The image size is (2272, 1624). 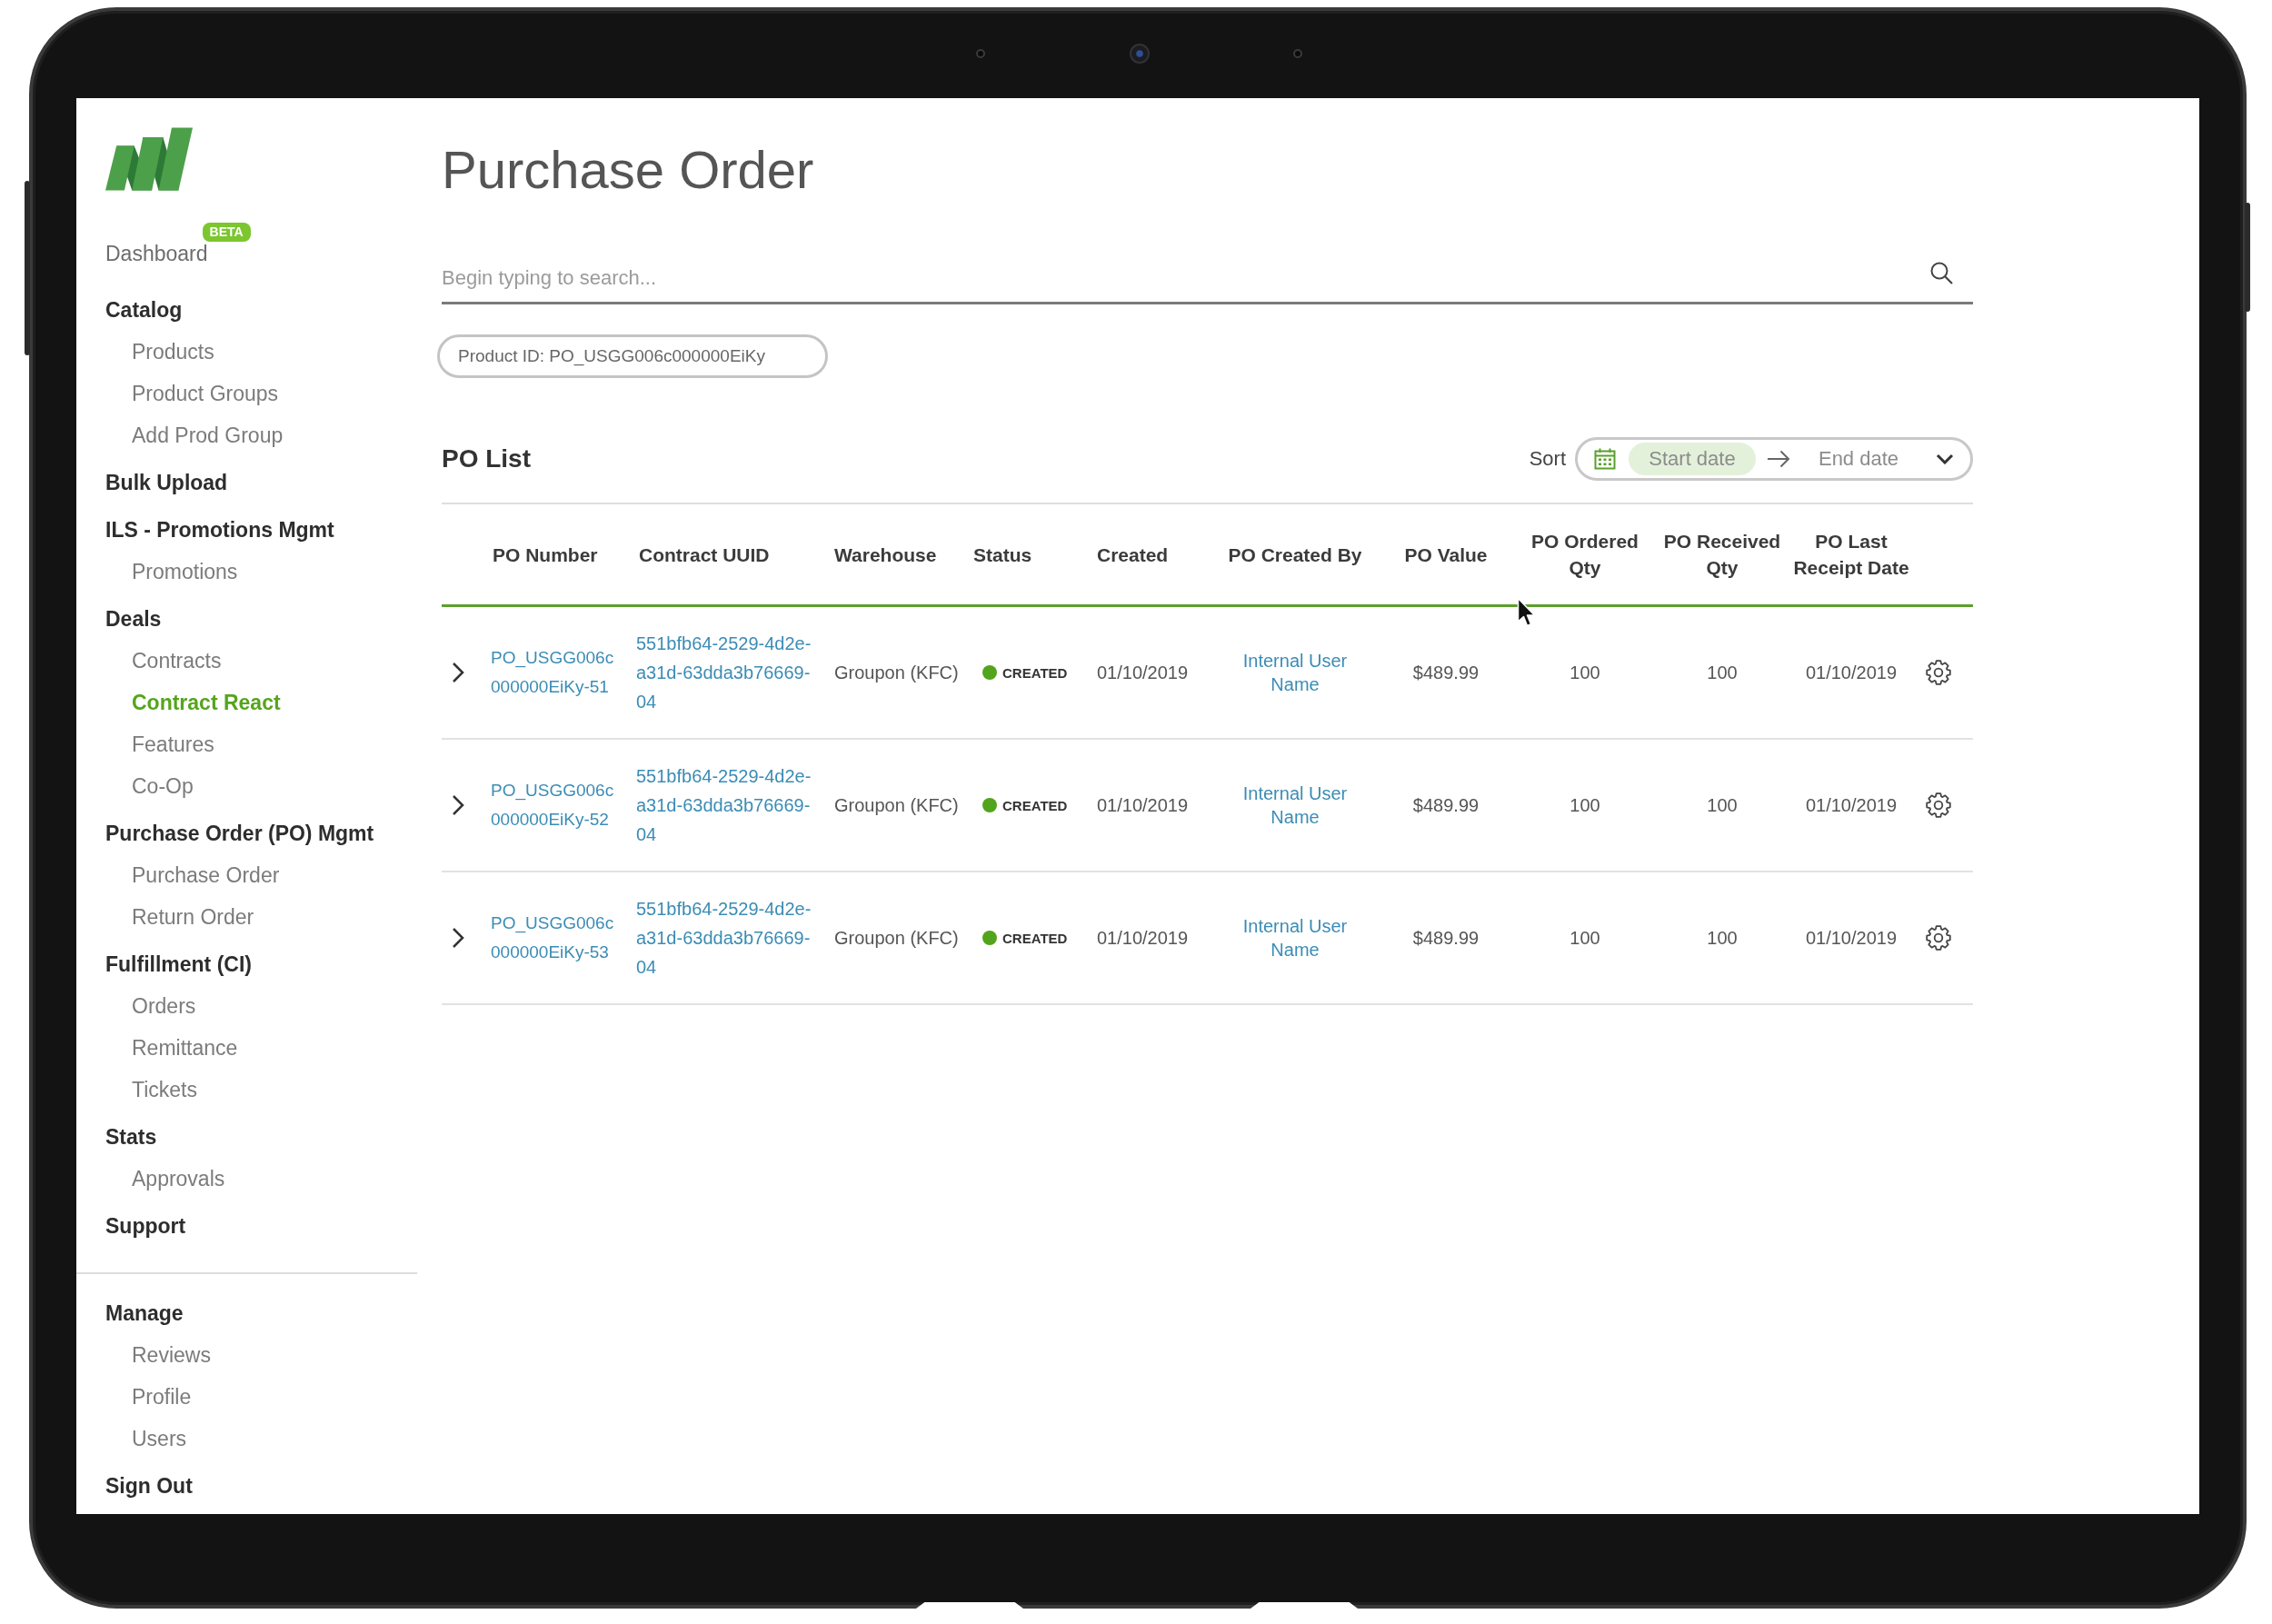 I want to click on column-header: PO Last Receipt Date, so click(x=1851, y=555).